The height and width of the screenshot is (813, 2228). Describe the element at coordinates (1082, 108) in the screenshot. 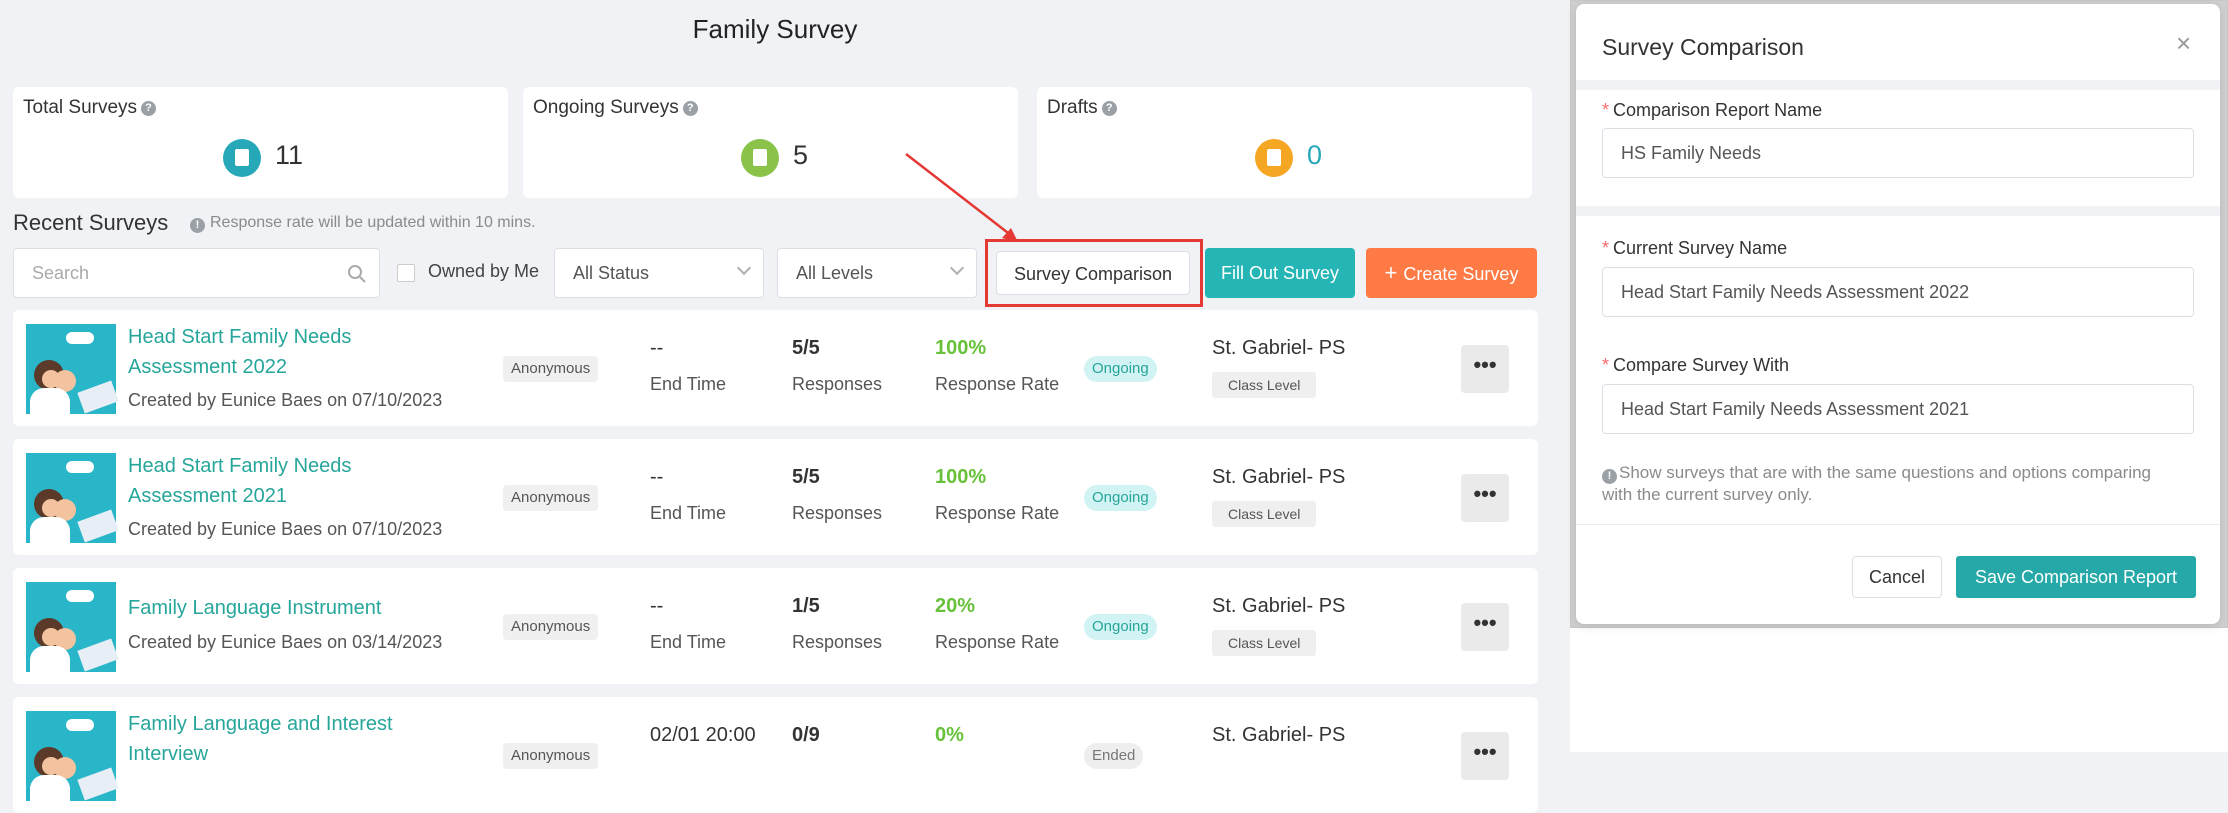

I see `drafts-title: Drafts?` at that location.